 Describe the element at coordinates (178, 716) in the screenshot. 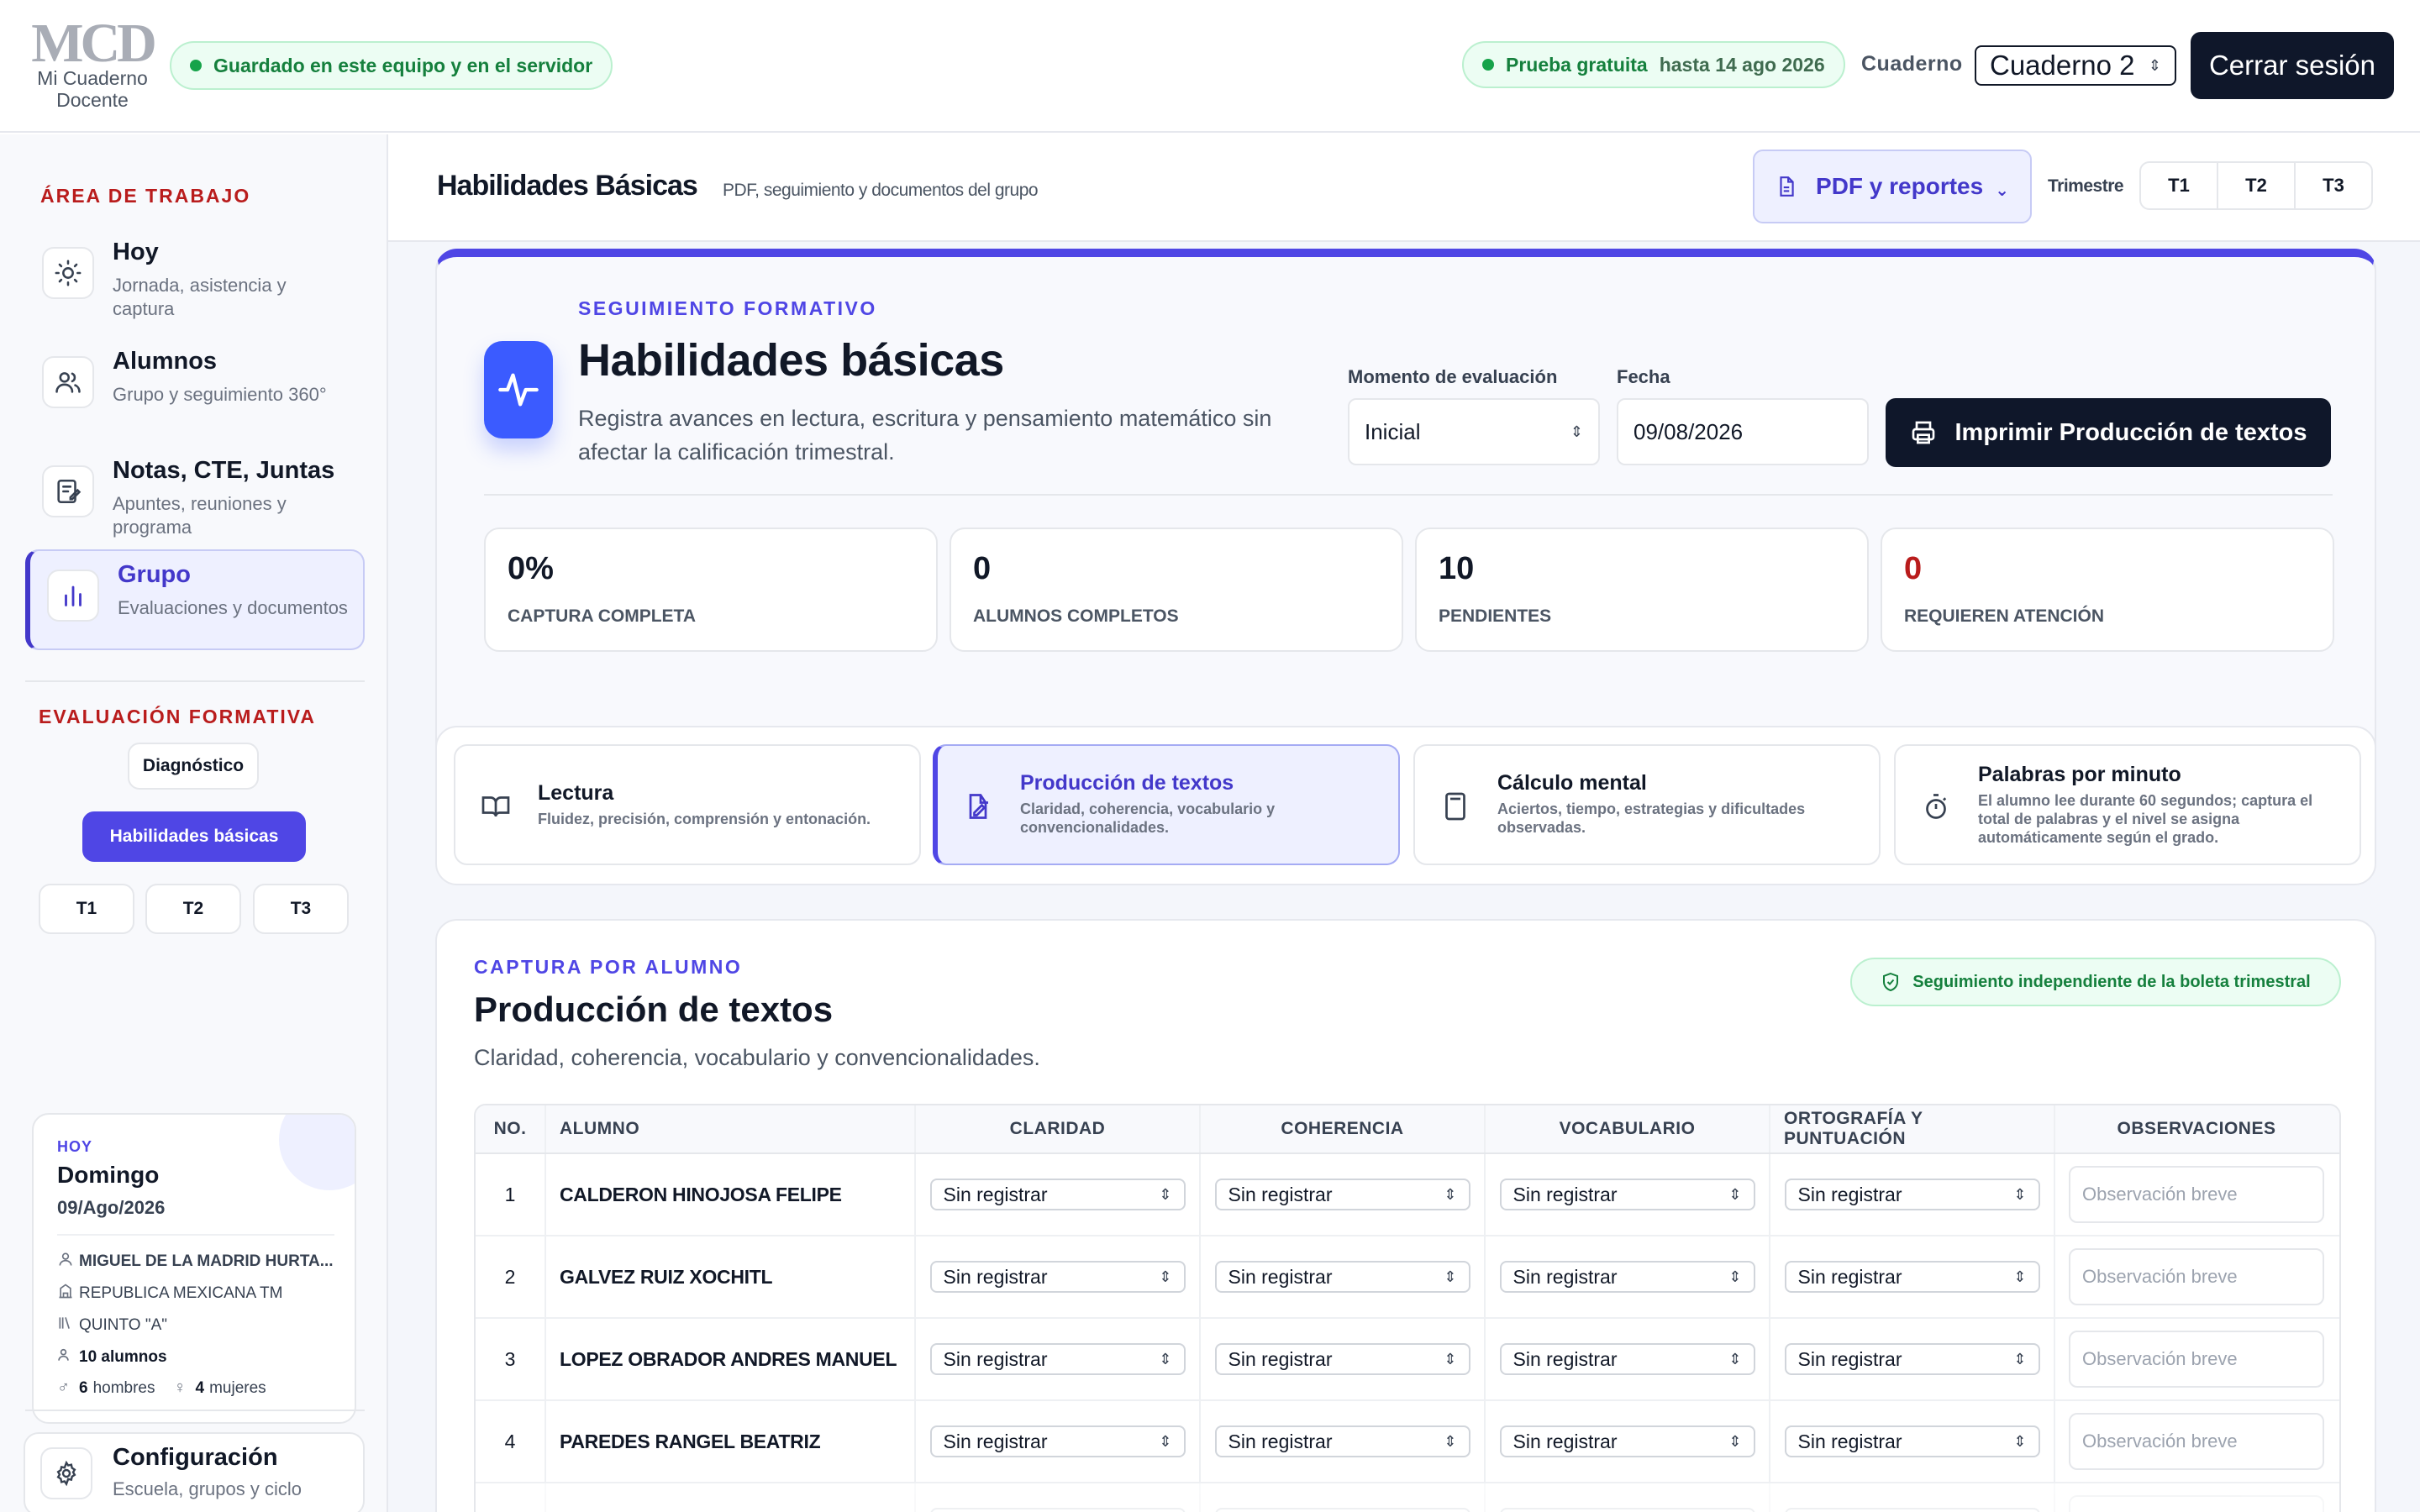

I see `formative-title: EVALUACIÓN FORMATIVA` at that location.